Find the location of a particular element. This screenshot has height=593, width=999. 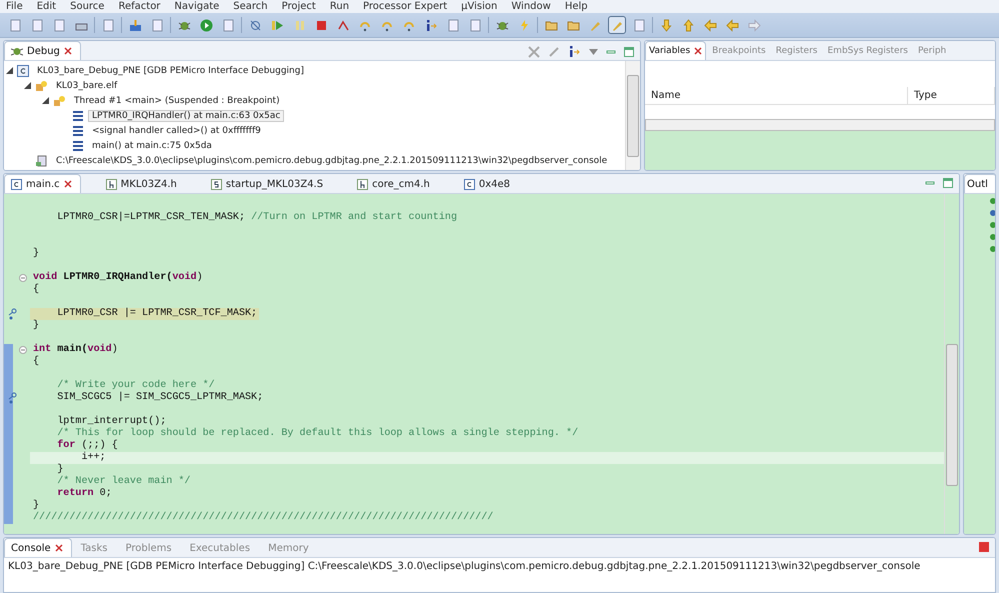

code-line: for (;;) { is located at coordinates (87, 446).